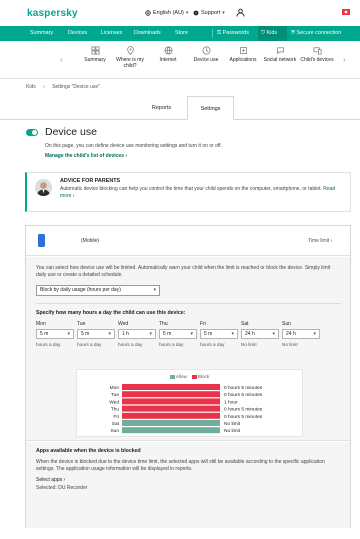  I want to click on day-label: Fri, so click(203, 324).